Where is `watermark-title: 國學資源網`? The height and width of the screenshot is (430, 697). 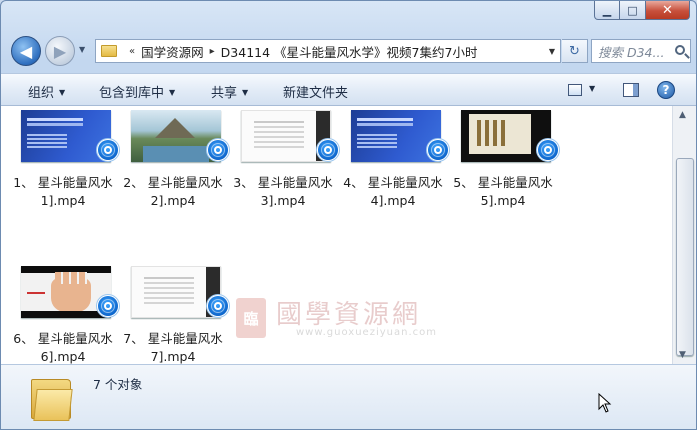
watermark-title: 國學資源網 is located at coordinates (349, 315).